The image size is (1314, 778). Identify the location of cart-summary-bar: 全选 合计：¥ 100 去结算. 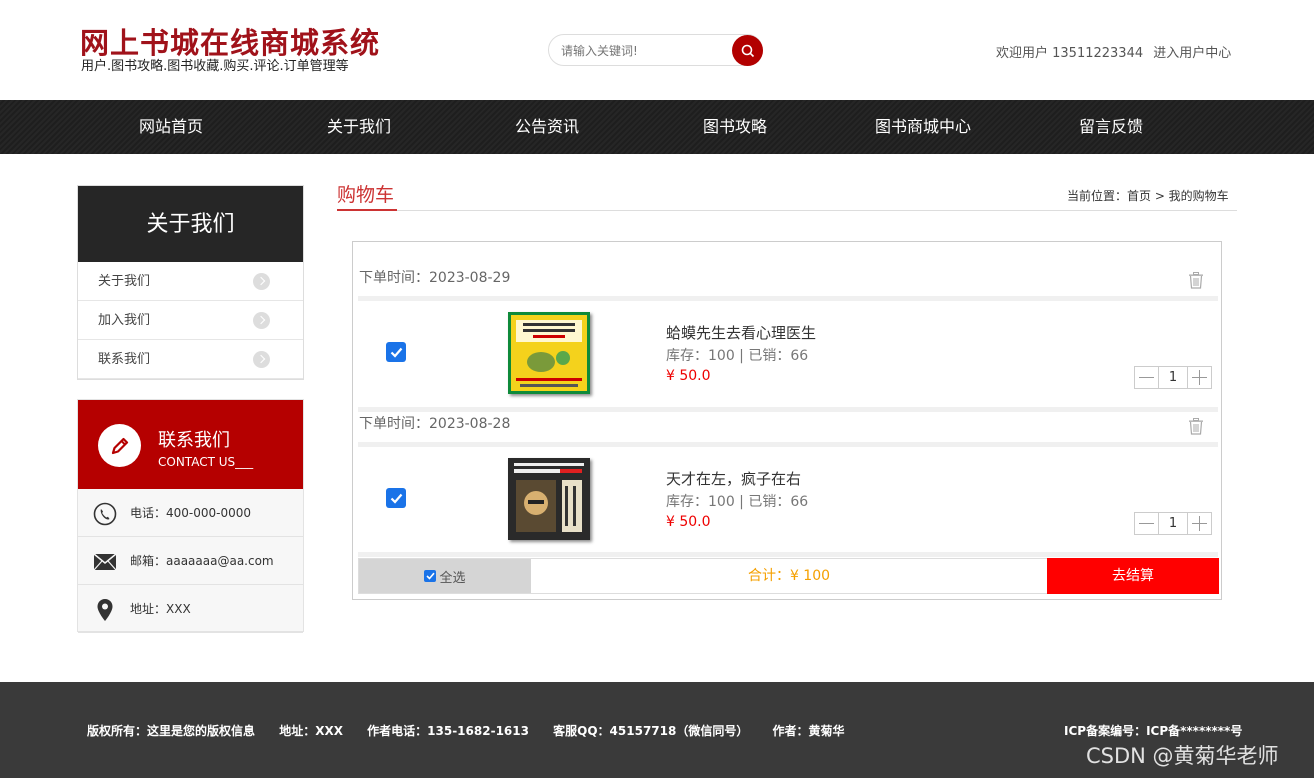
(788, 576).